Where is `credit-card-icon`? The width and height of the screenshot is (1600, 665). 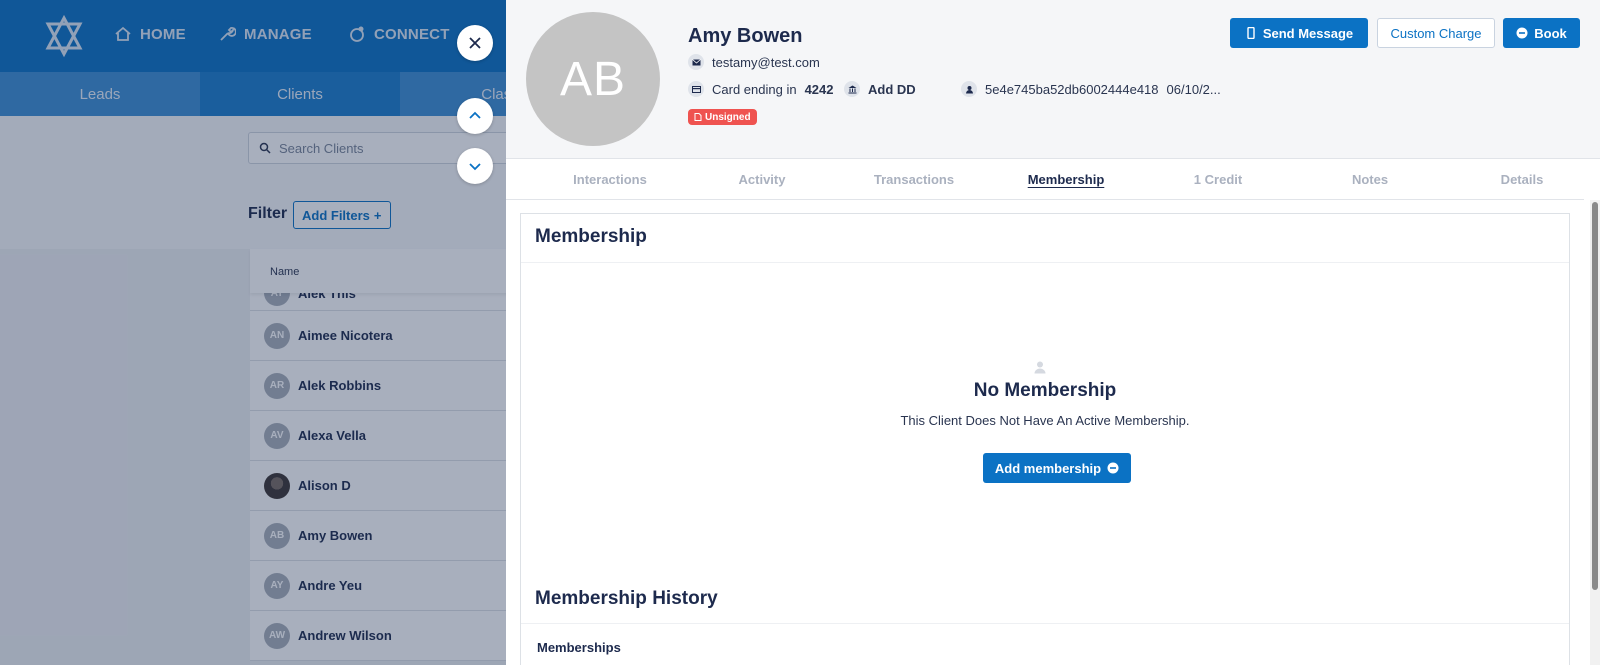
credit-card-icon is located at coordinates (696, 89).